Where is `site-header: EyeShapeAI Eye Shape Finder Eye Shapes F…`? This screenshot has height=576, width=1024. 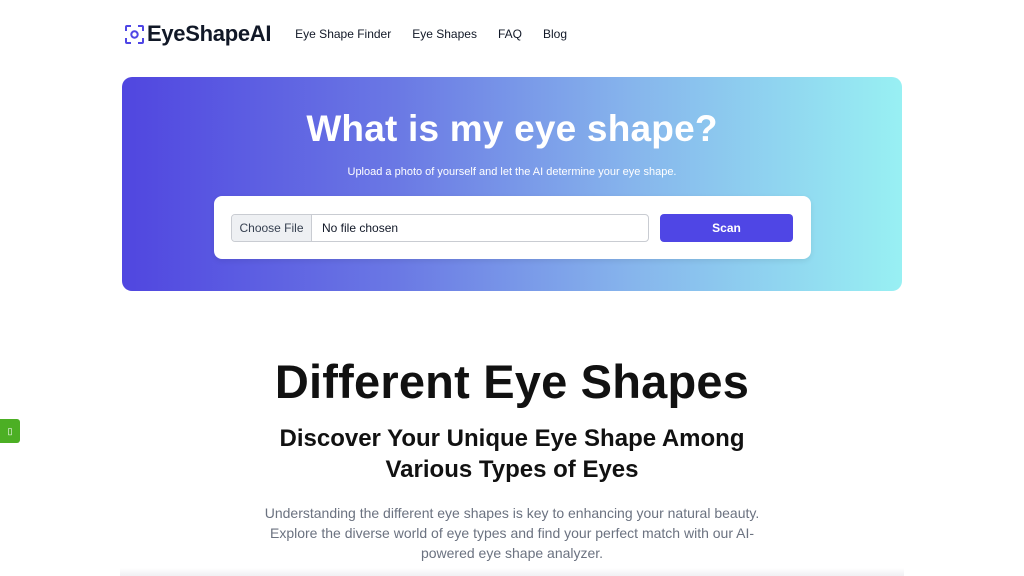 site-header: EyeShapeAI Eye Shape Finder Eye Shapes F… is located at coordinates (356, 34).